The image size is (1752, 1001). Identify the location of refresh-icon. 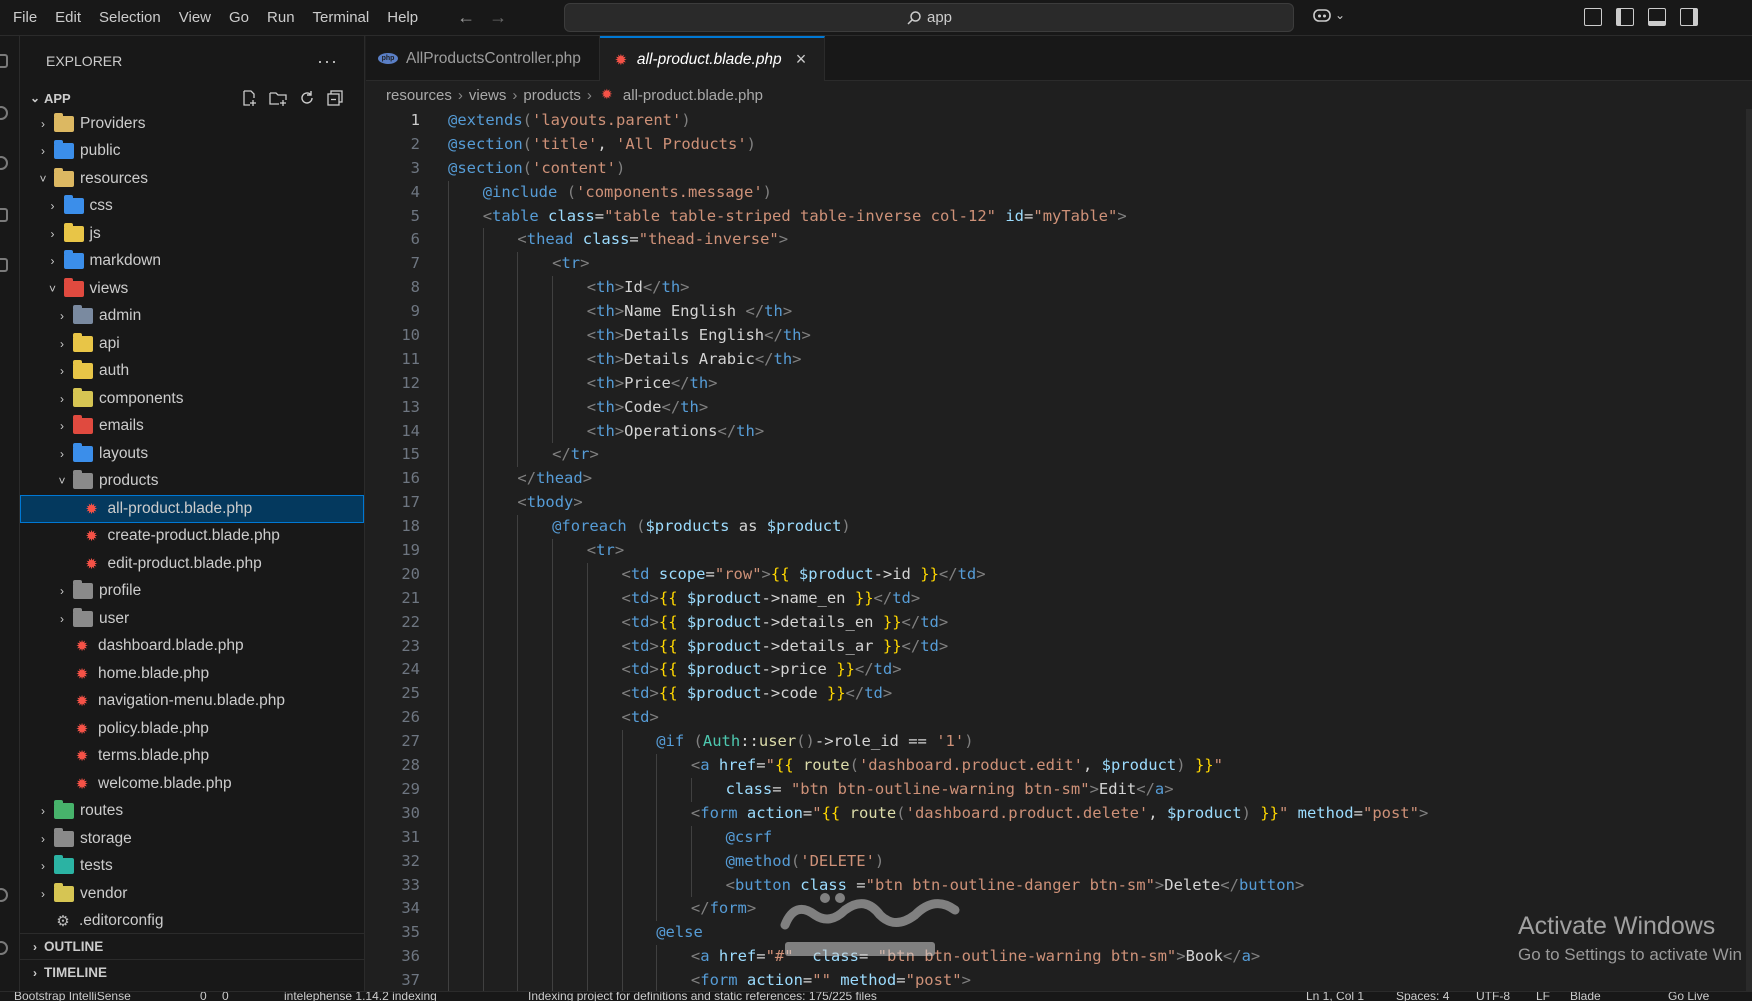
(307, 98).